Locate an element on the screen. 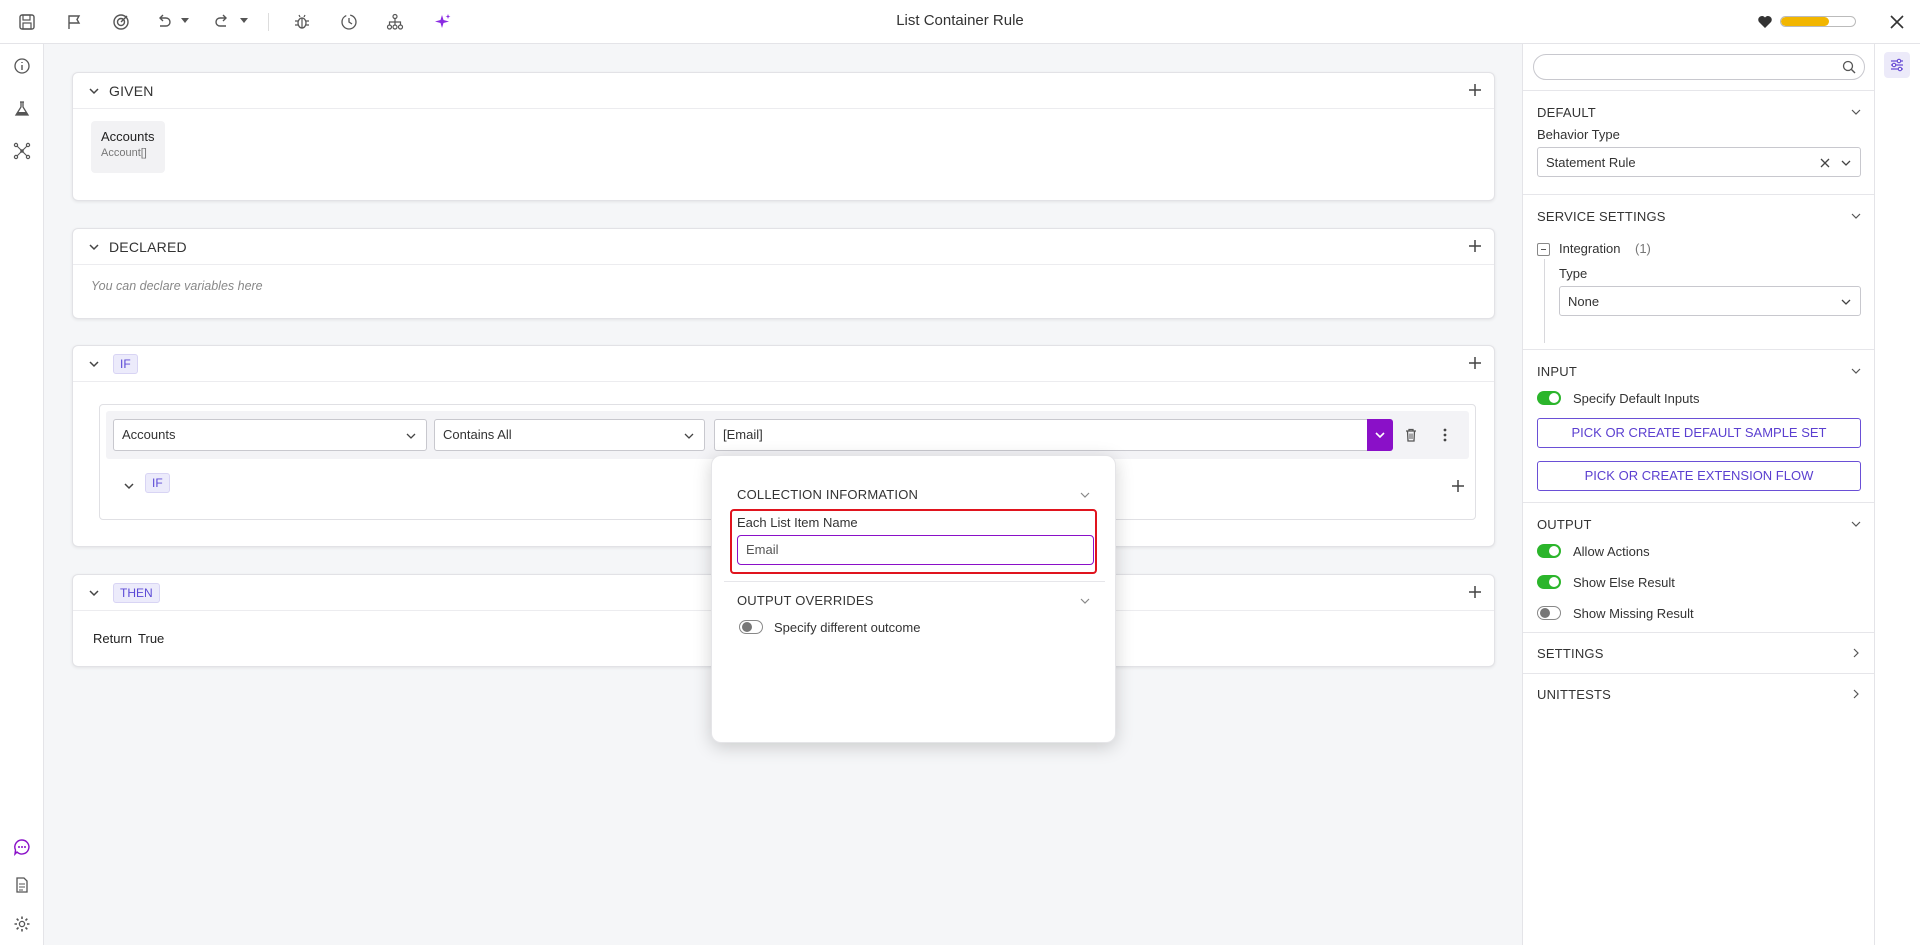 This screenshot has height=945, width=1920. window-title: List Container Rule is located at coordinates (960, 20).